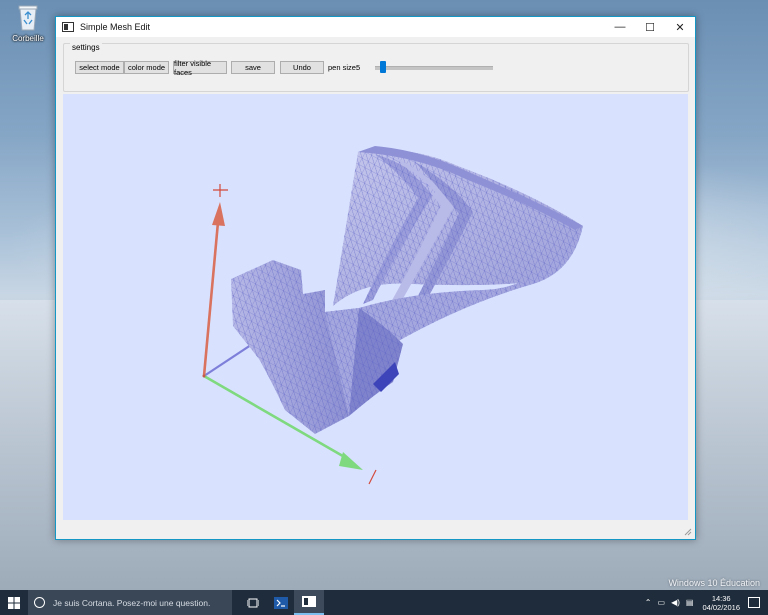 The image size is (768, 615). Describe the element at coordinates (99, 67) in the screenshot. I see `select-mode-button: select mode` at that location.